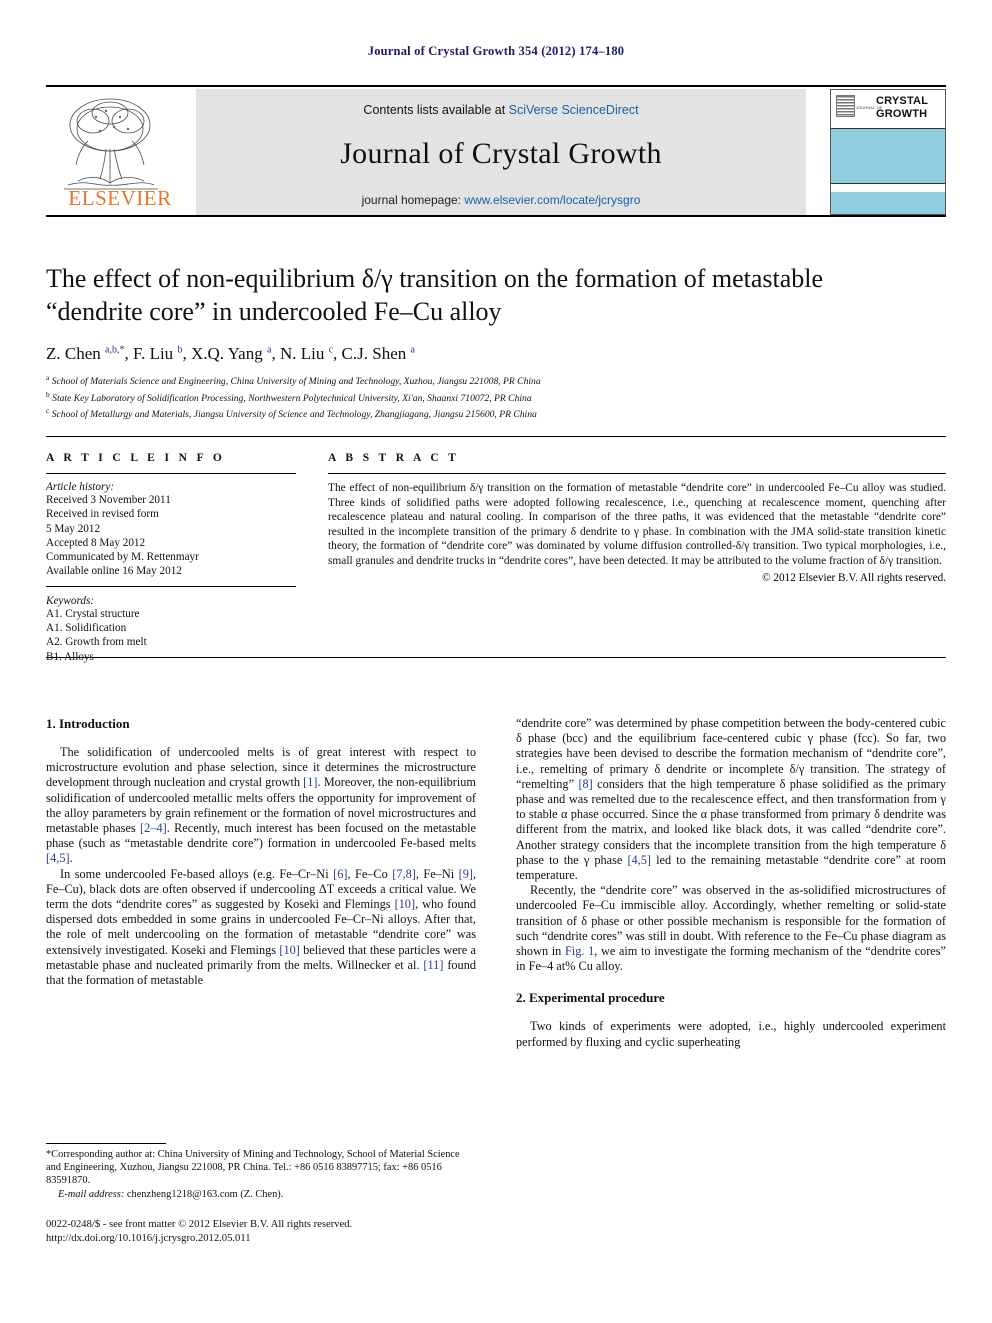  I want to click on cover-title-line2: GROWTH, so click(902, 113).